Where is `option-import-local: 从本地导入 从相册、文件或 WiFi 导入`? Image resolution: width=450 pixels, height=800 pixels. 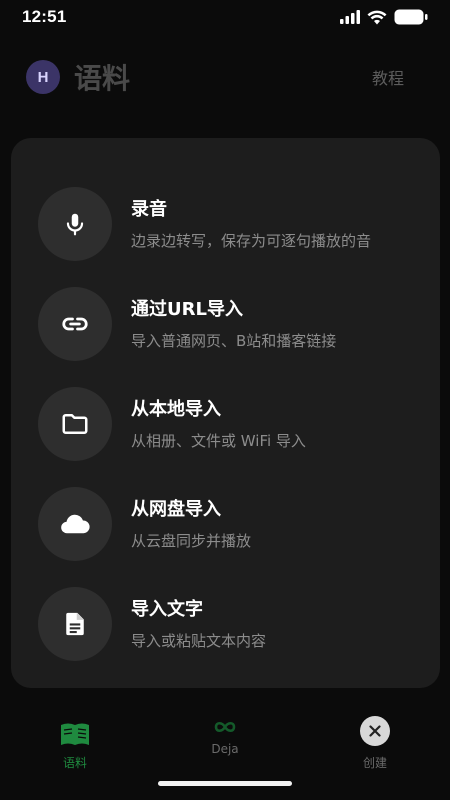 option-import-local: 从本地导入 从相册、文件或 WiFi 导入 is located at coordinates (225, 424).